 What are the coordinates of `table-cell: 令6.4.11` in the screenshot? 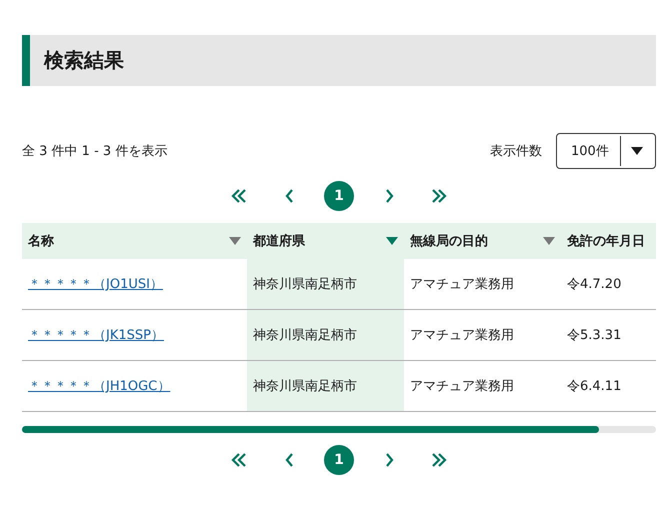 It's located at (594, 386).